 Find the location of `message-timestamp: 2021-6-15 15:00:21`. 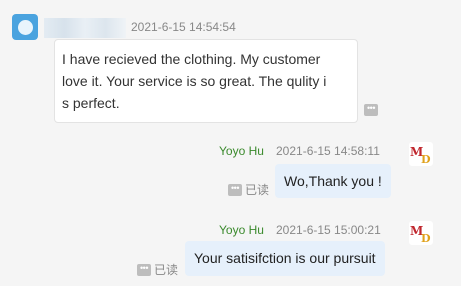

message-timestamp: 2021-6-15 15:00:21 is located at coordinates (328, 230).